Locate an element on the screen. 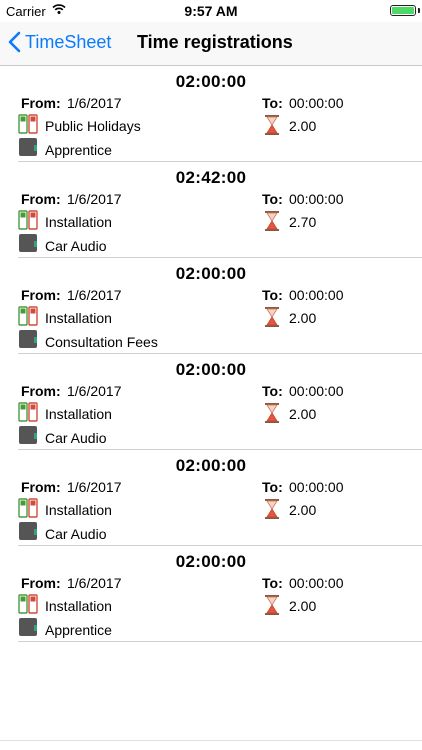  battery-cap is located at coordinates (419, 10).